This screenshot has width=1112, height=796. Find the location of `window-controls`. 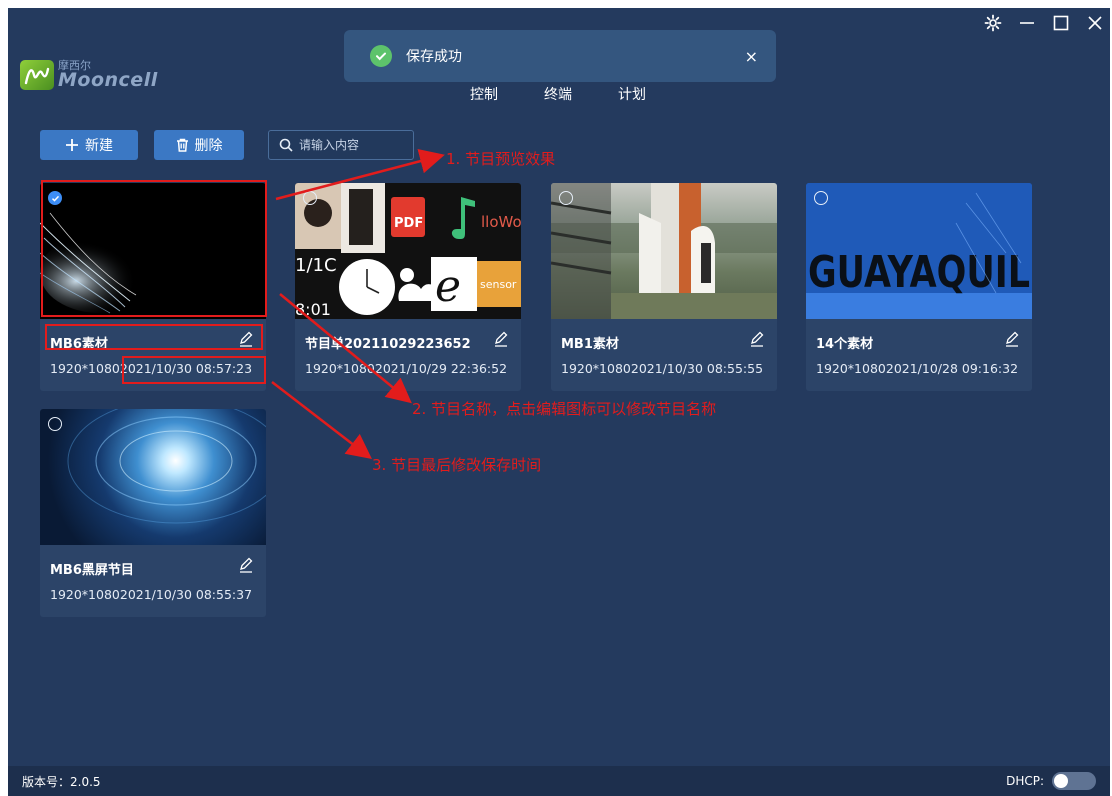

window-controls is located at coordinates (1044, 23).